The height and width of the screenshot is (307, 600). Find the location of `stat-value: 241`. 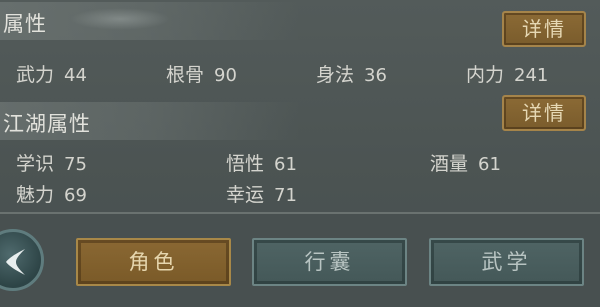

stat-value: 241 is located at coordinates (531, 75).